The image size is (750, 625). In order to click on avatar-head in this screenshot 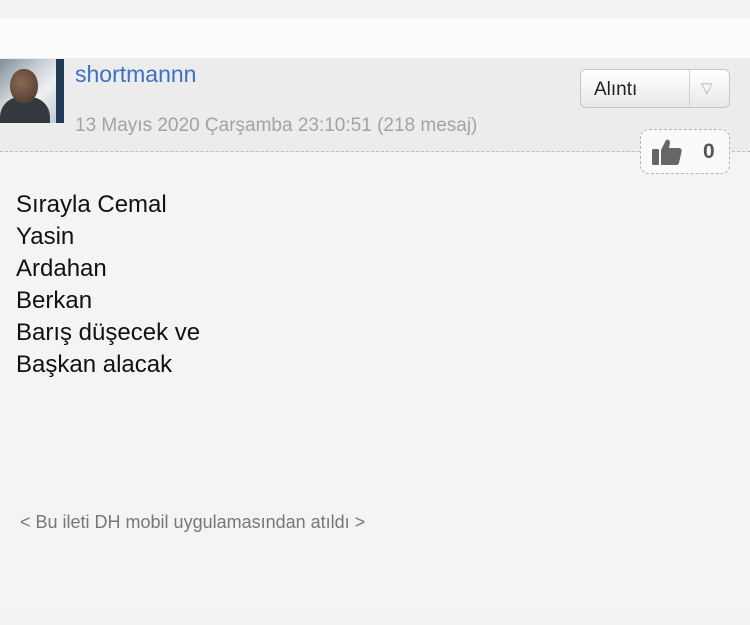, I will do `click(24, 86)`.